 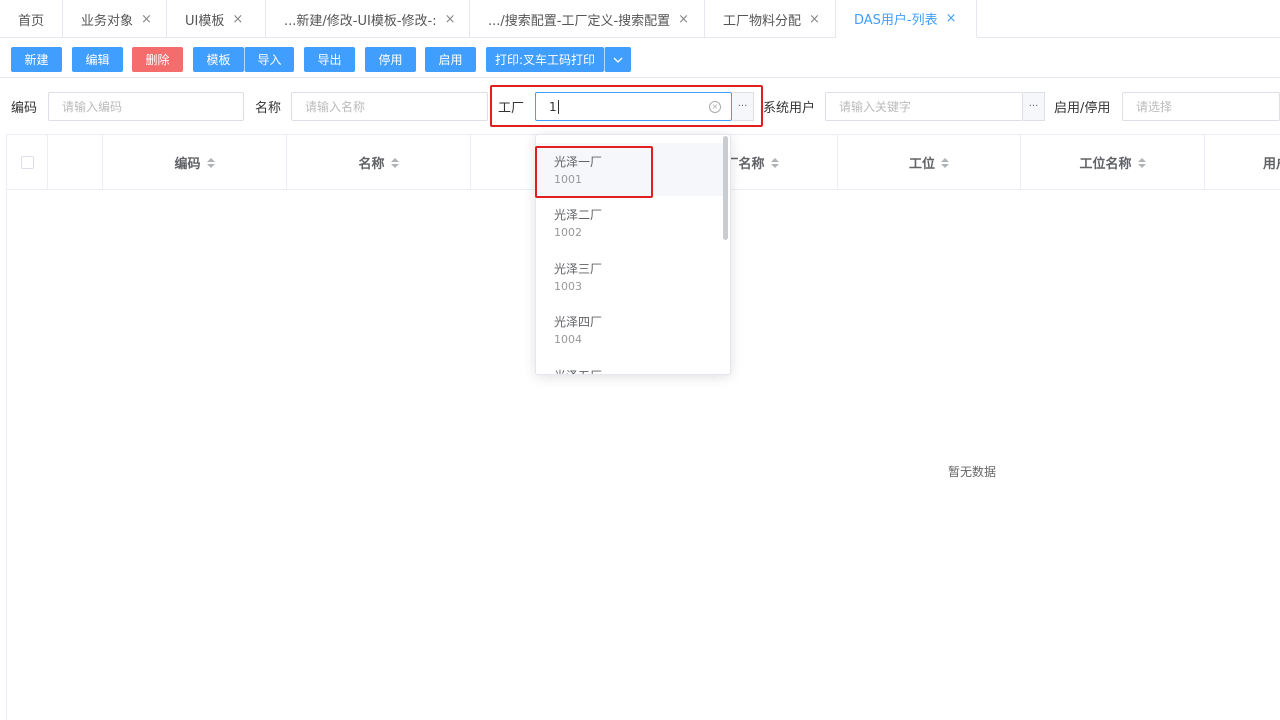 I want to click on sysuser-input: 请输入关键字, so click(x=924, y=106).